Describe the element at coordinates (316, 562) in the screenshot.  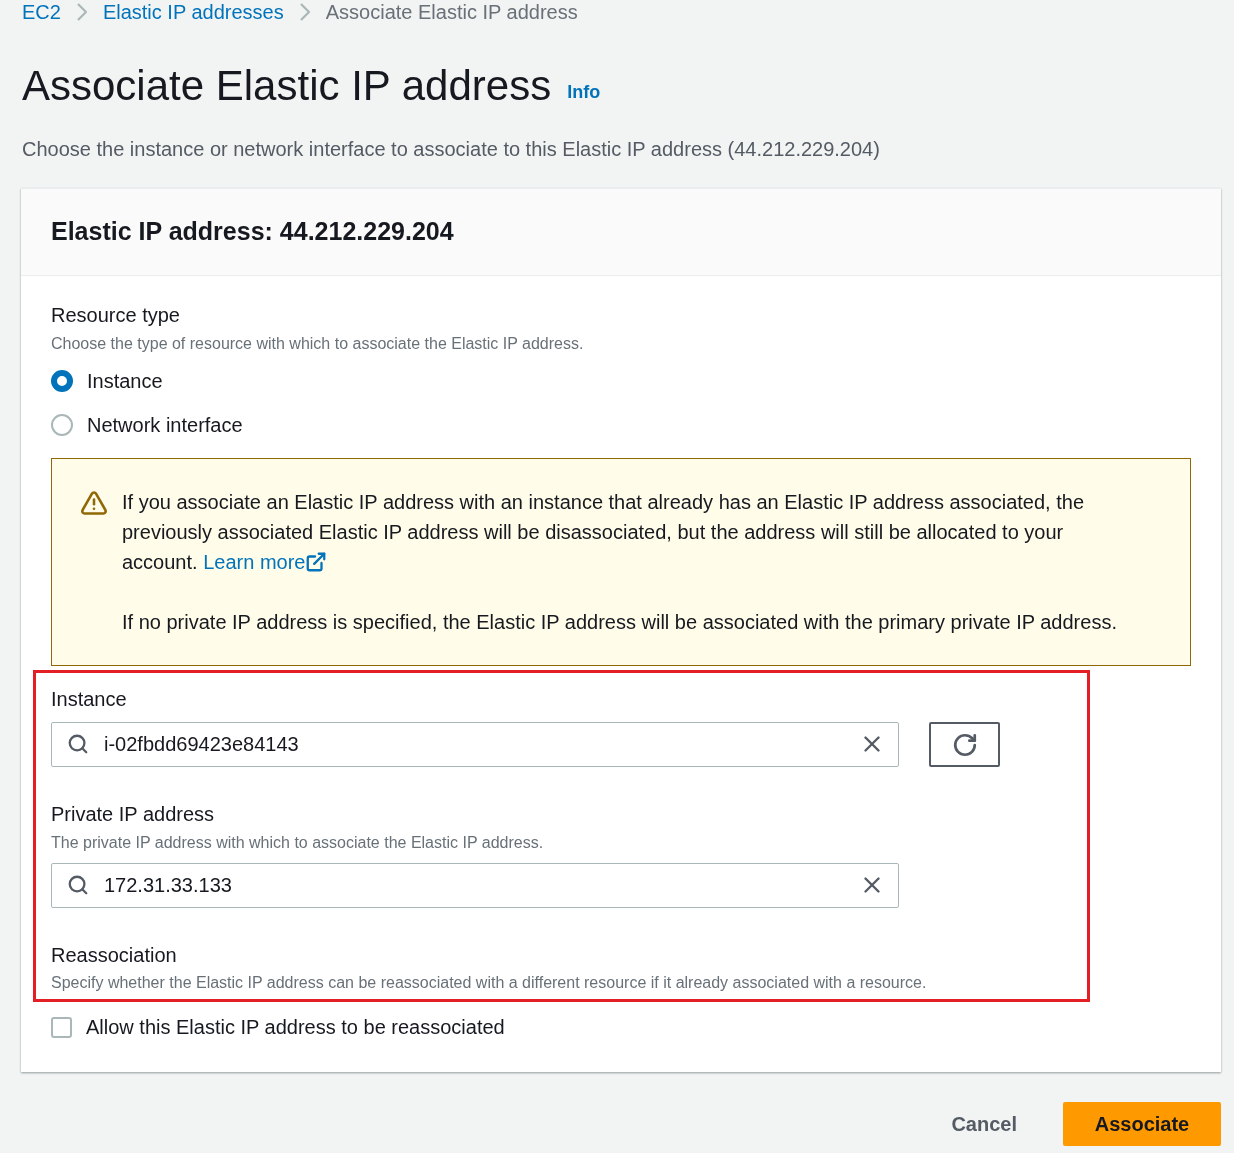
I see `external-link-icon` at that location.